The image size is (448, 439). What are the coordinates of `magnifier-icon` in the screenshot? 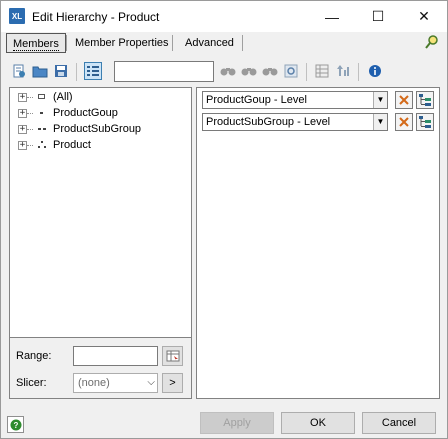 It's located at (432, 43).